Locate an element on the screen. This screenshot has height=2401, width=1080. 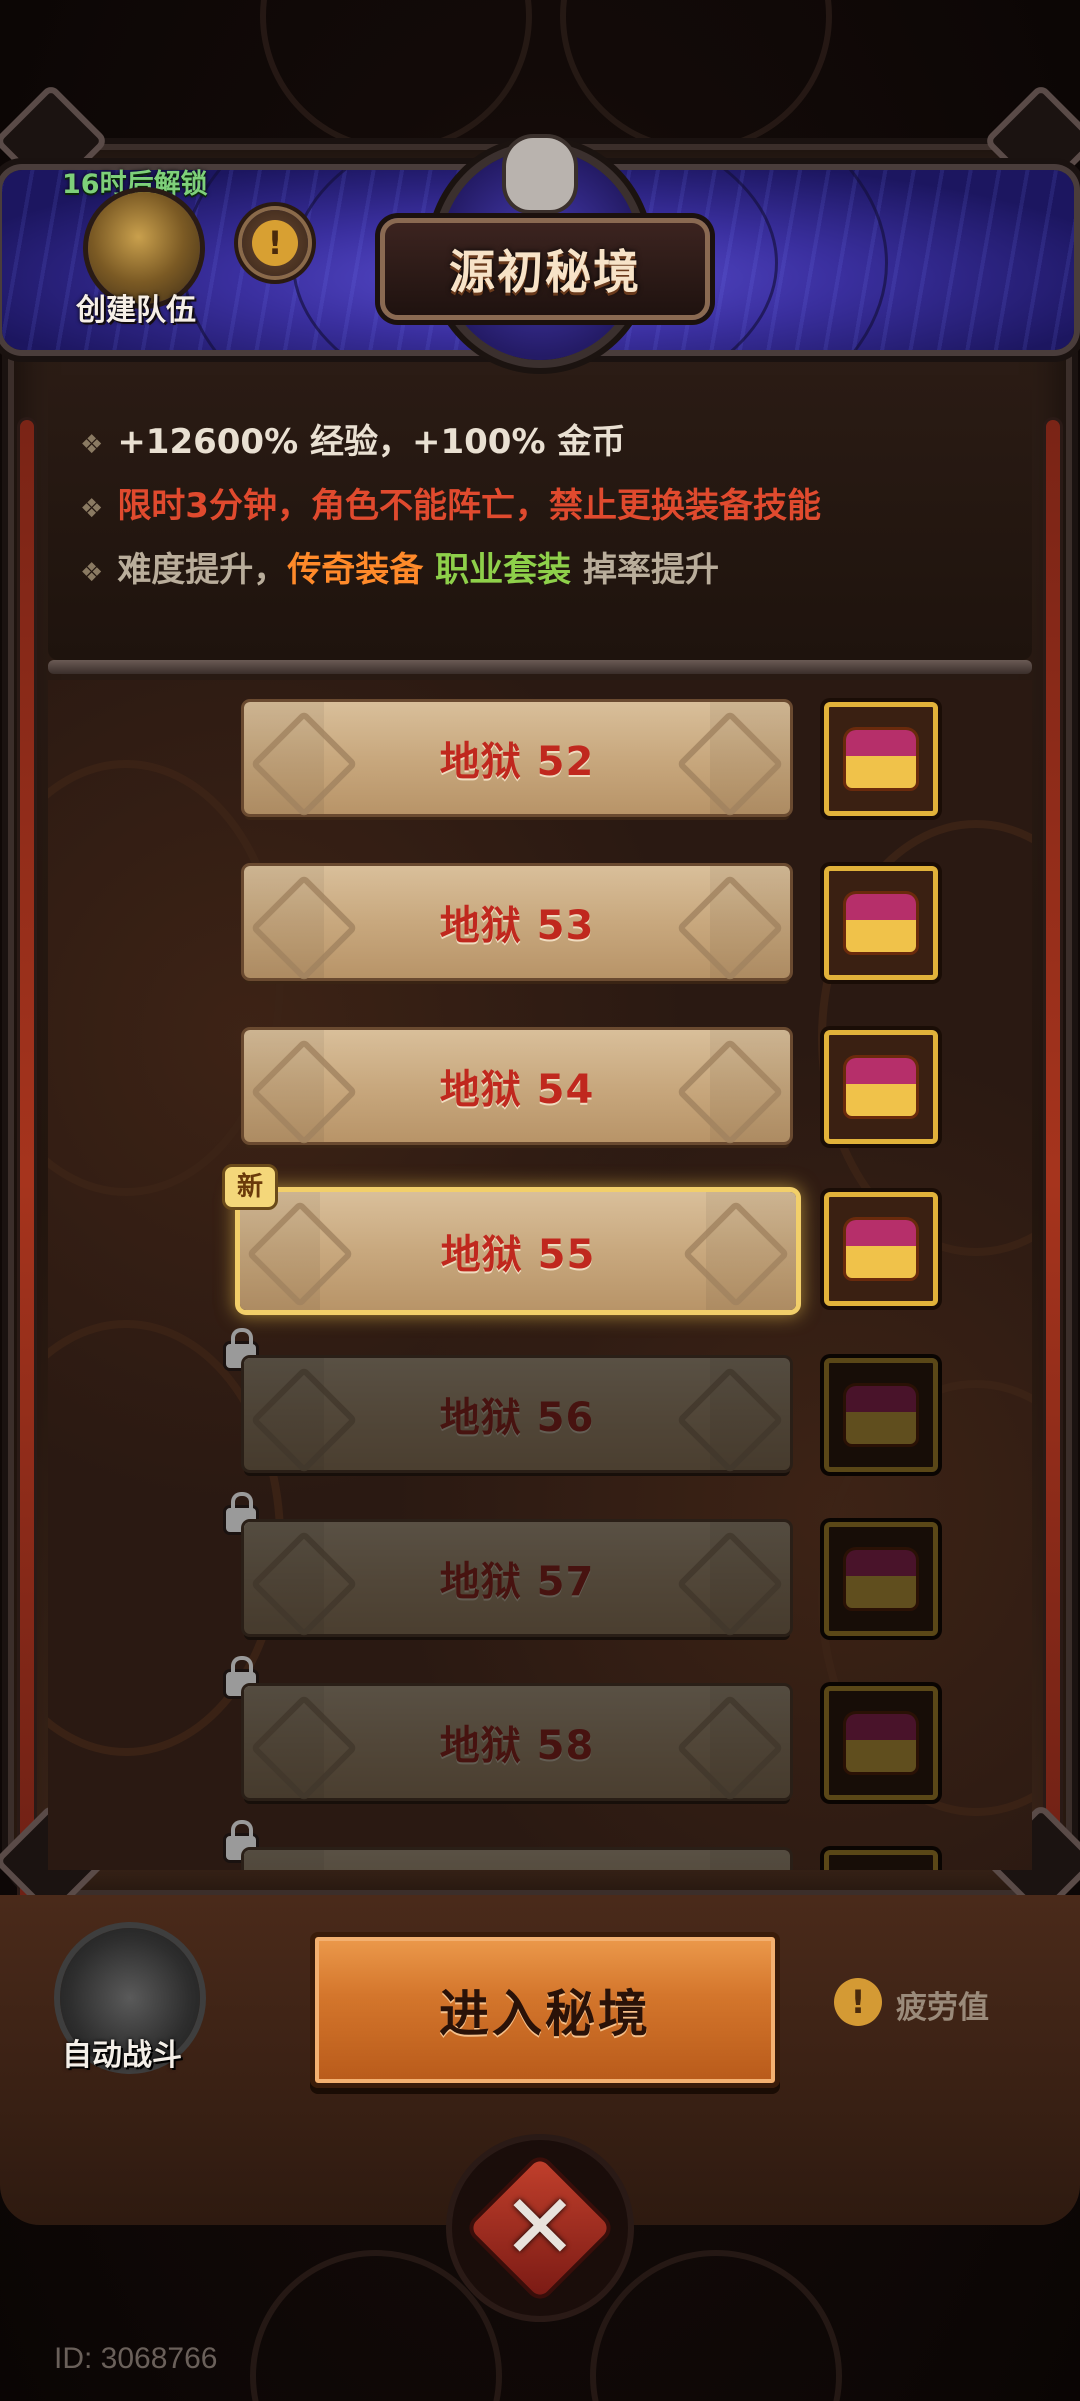
section-divider is located at coordinates (540, 667).